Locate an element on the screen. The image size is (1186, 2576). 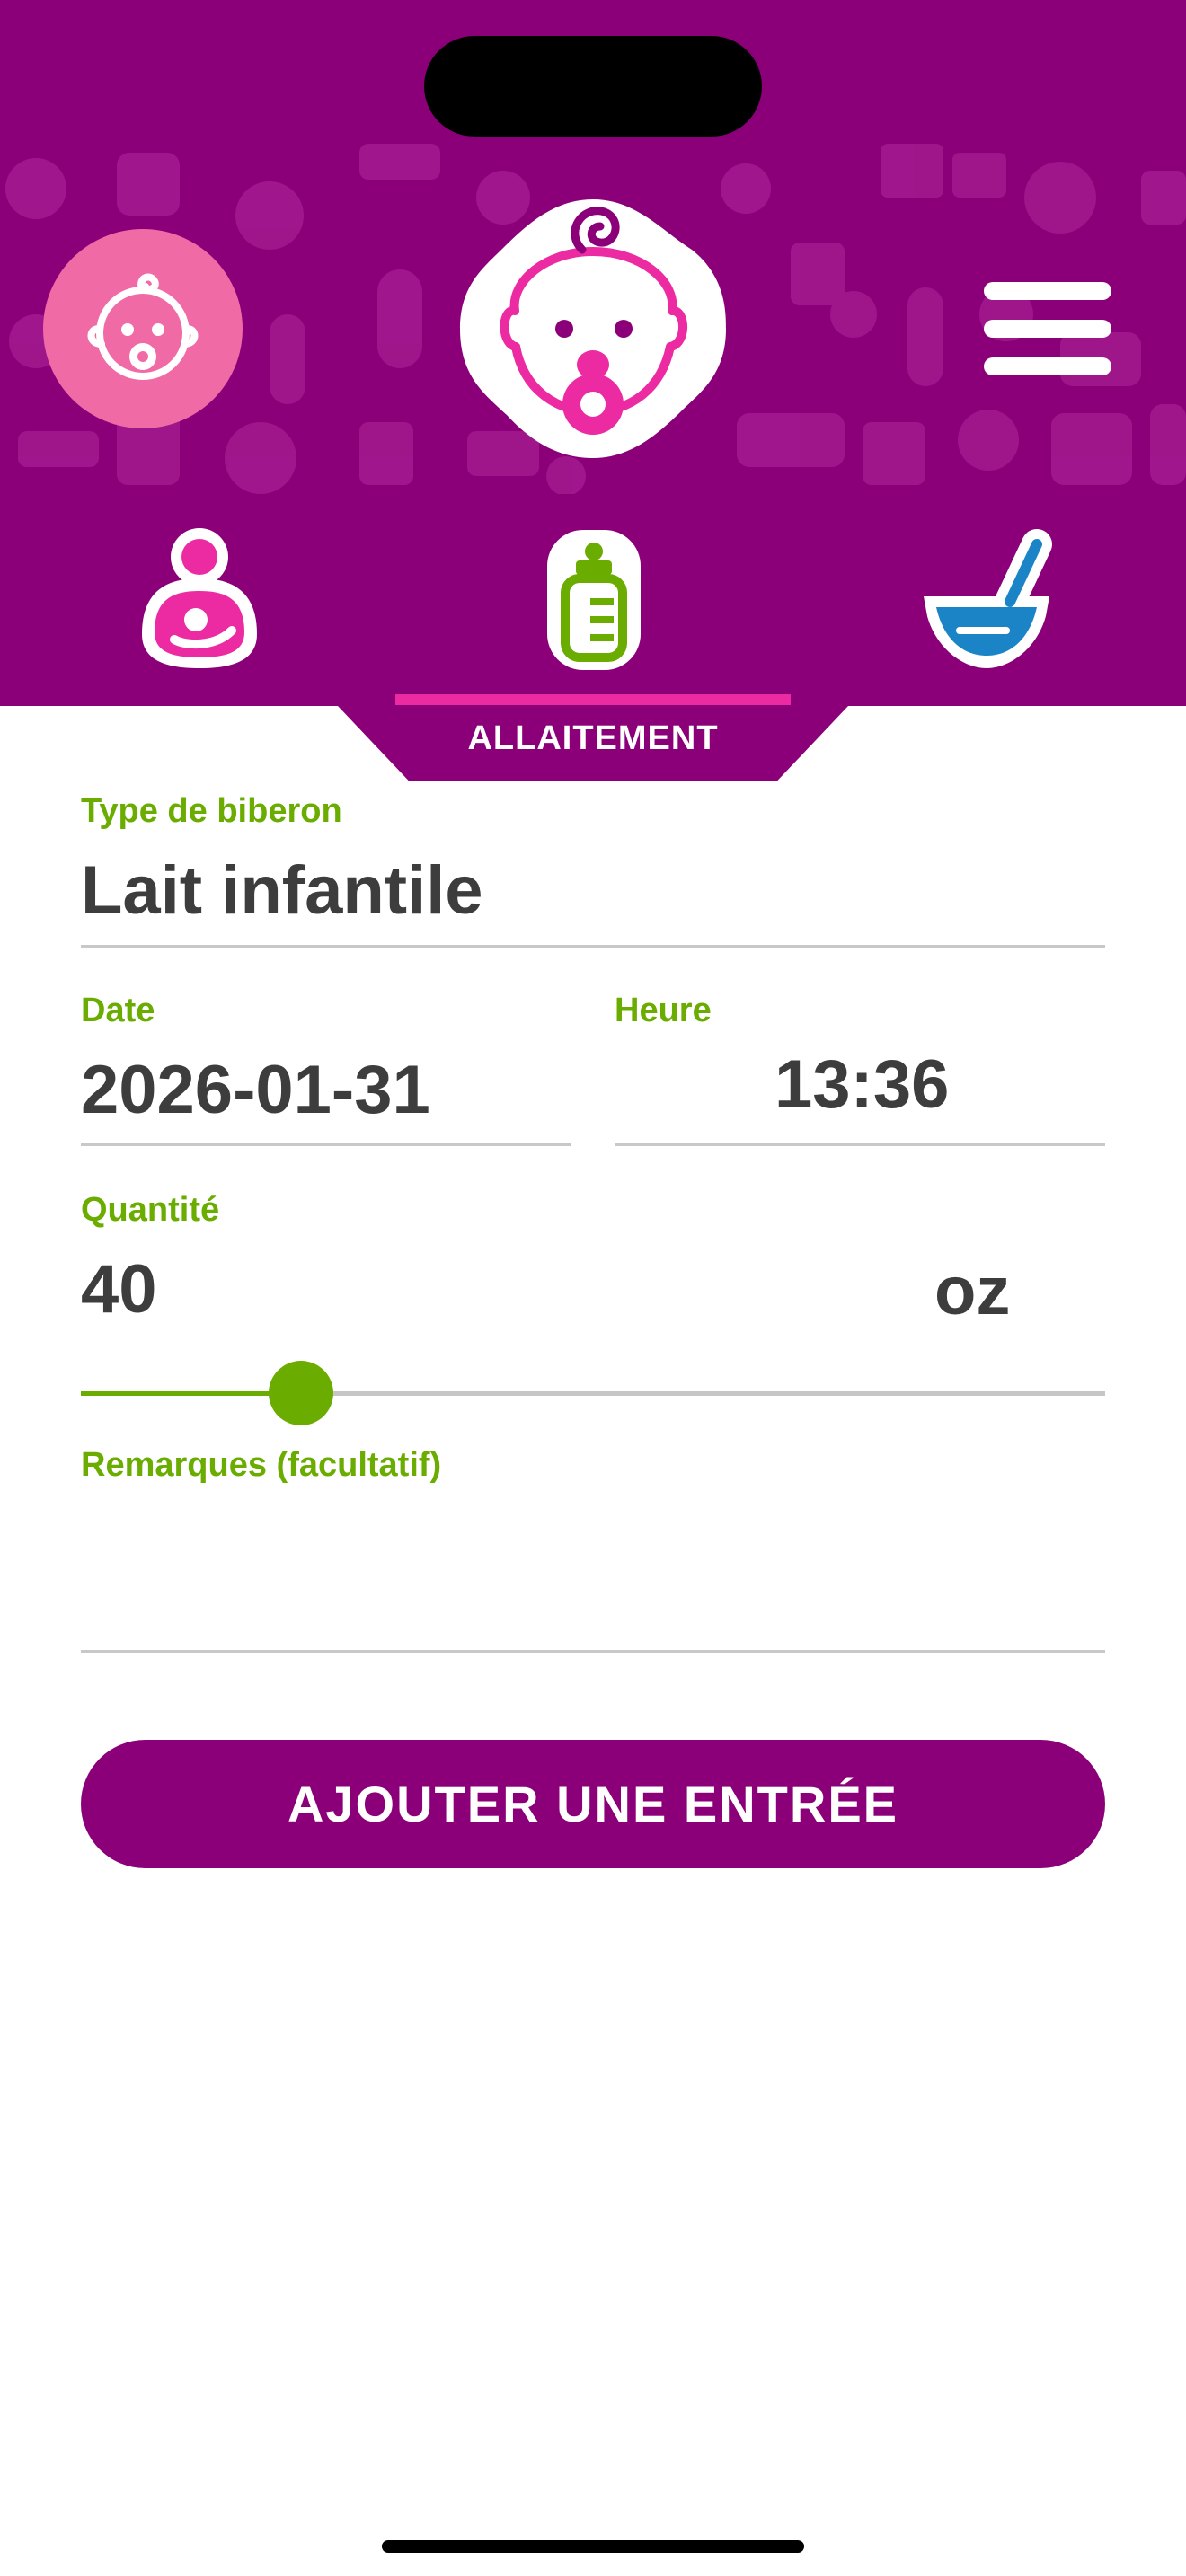
bottle-type-label: Type de biberon is located at coordinates (211, 811).